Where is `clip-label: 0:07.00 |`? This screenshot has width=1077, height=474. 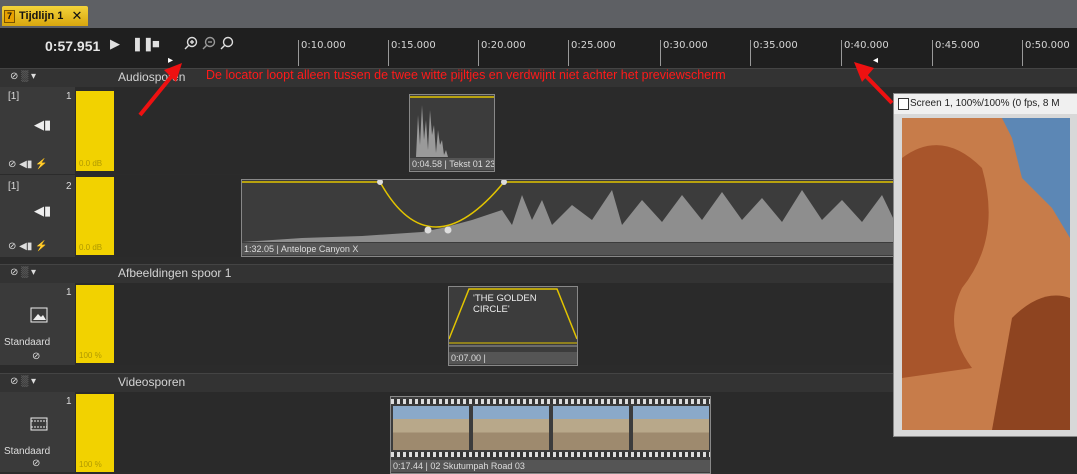
clip-label: 0:07.00 | is located at coordinates (513, 358).